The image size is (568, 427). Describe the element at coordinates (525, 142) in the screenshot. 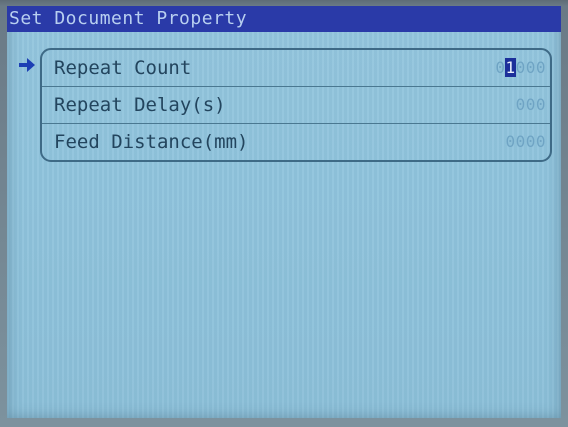

I see `feed-distance-field: 0000` at that location.